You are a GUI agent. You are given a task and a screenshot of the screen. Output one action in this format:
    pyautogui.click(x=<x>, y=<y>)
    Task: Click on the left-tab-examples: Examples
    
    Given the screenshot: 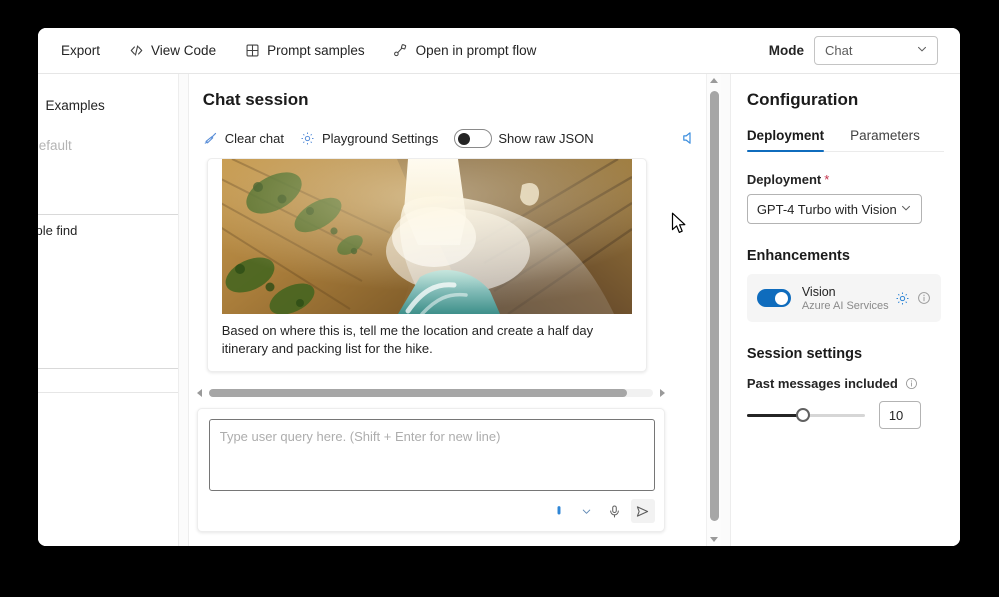 What is the action you would take?
    pyautogui.click(x=75, y=105)
    